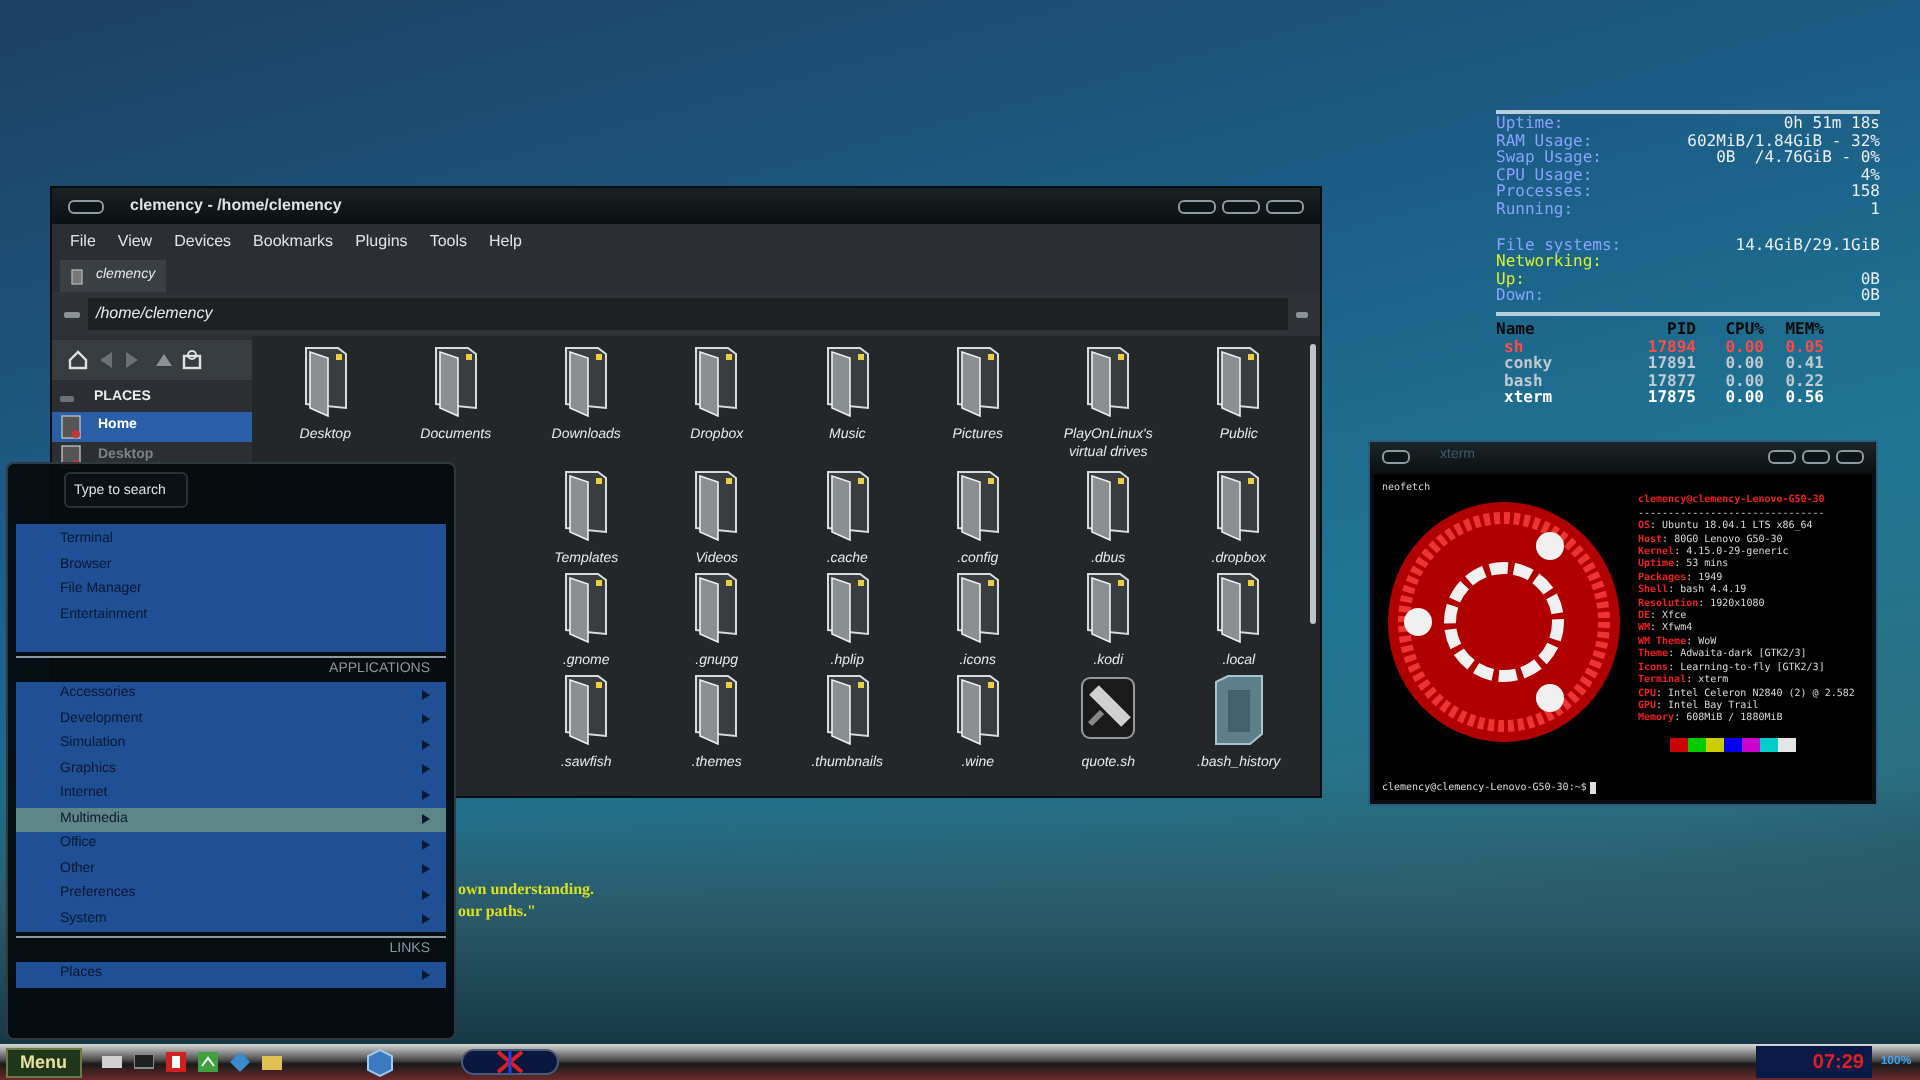 The height and width of the screenshot is (1080, 1920). Describe the element at coordinates (1783, 141) in the screenshot. I see `stat-value: 602MiB/1.84GiB - 32%` at that location.